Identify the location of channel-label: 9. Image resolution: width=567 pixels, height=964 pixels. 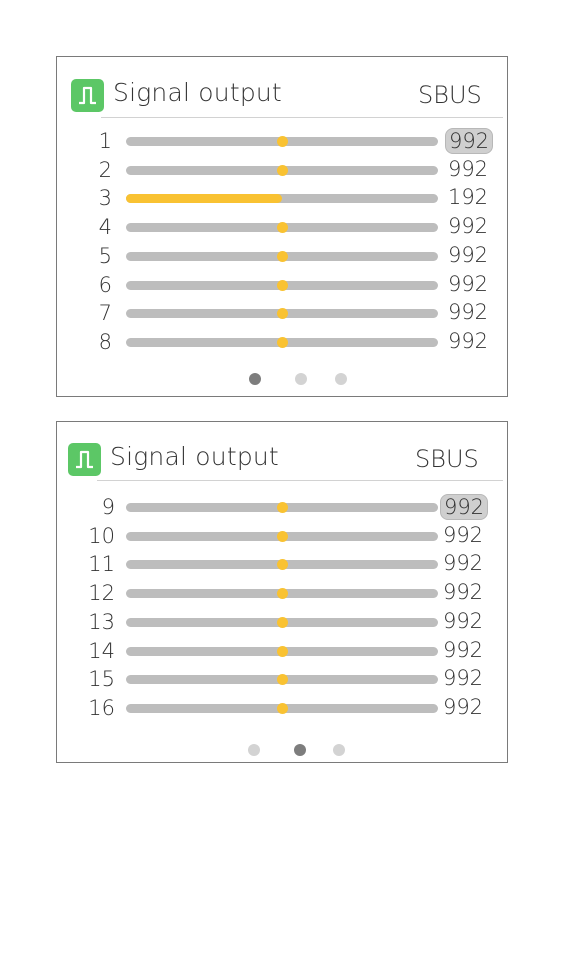
(108, 507).